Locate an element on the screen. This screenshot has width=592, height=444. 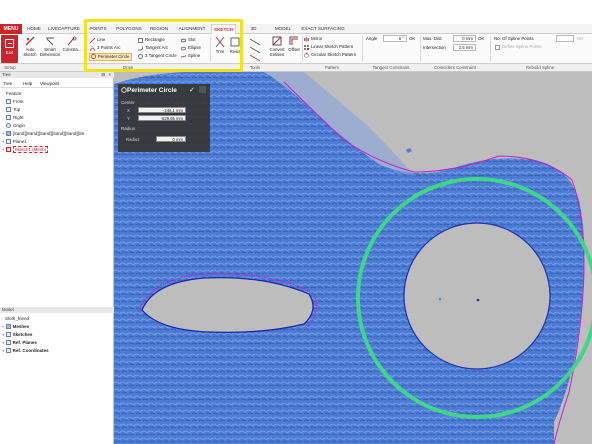
define-spline-points-checkbox is located at coordinates (497, 47).